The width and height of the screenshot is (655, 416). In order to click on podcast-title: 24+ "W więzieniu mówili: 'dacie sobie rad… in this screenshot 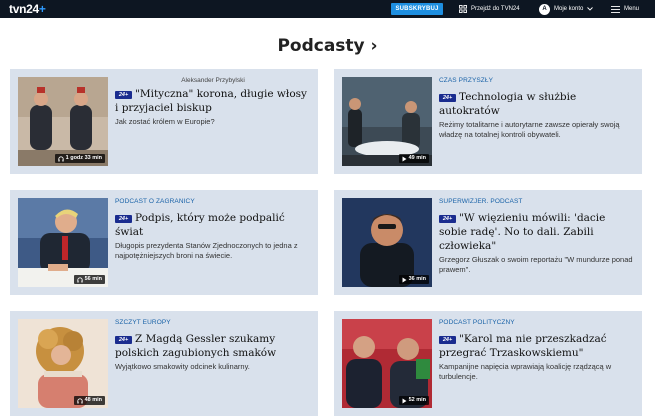, I will do `click(537, 232)`.